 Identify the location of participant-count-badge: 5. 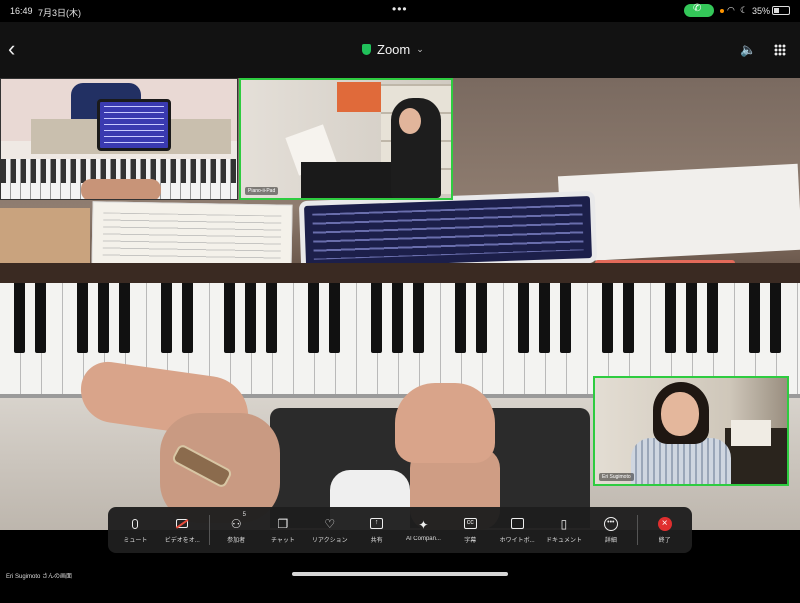
(244, 515).